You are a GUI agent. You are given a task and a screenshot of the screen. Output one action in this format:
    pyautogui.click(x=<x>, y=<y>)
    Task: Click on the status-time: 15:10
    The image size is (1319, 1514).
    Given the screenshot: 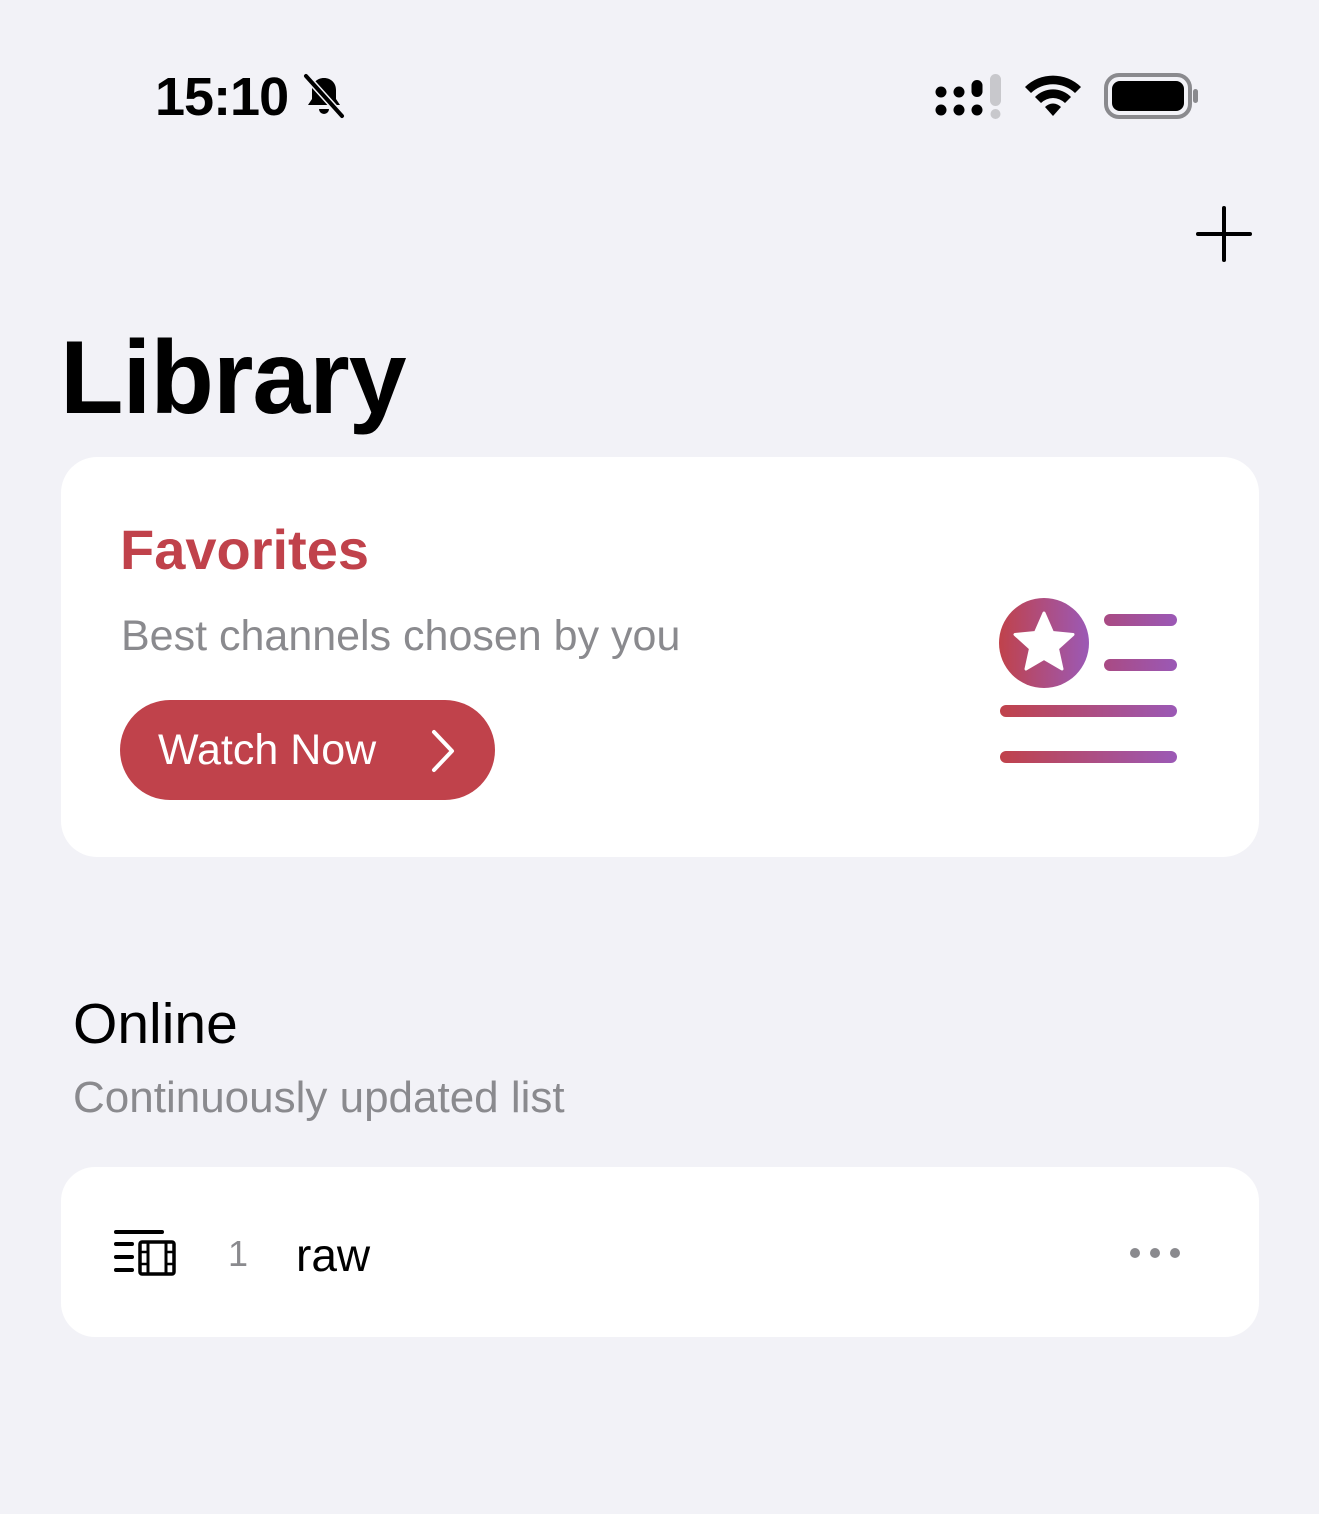 What is the action you would take?
    pyautogui.click(x=222, y=97)
    